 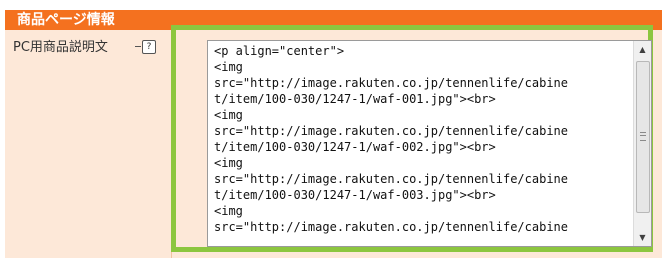 What do you see at coordinates (355, 195) in the screenshot?
I see `textarea-line: t/item/100-030/1247-1/waf-003.jpg"><br>` at bounding box center [355, 195].